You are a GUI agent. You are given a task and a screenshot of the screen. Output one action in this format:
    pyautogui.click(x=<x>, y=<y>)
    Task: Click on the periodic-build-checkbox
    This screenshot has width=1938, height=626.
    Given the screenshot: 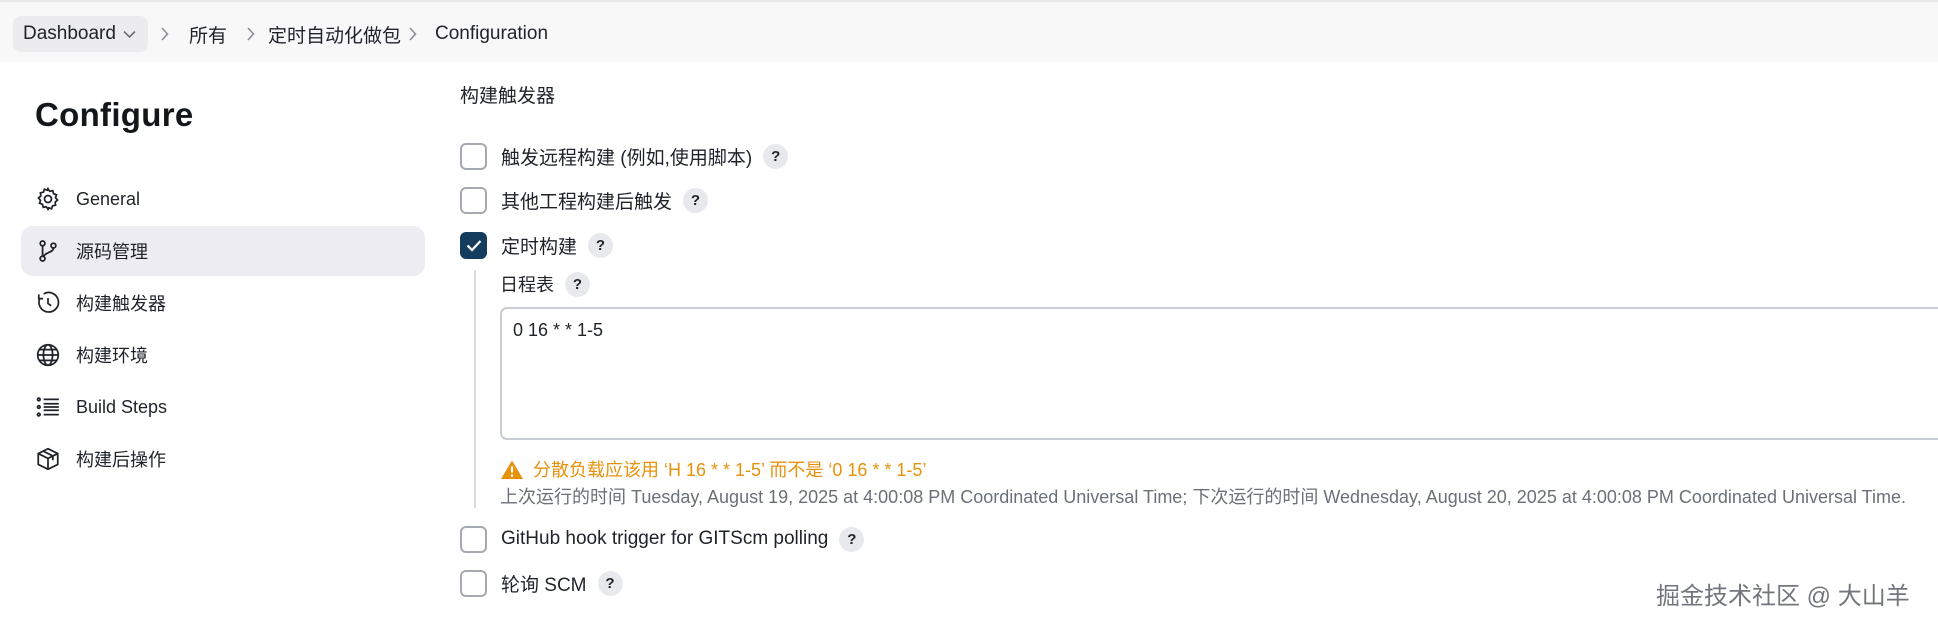 What is the action you would take?
    pyautogui.click(x=473, y=245)
    